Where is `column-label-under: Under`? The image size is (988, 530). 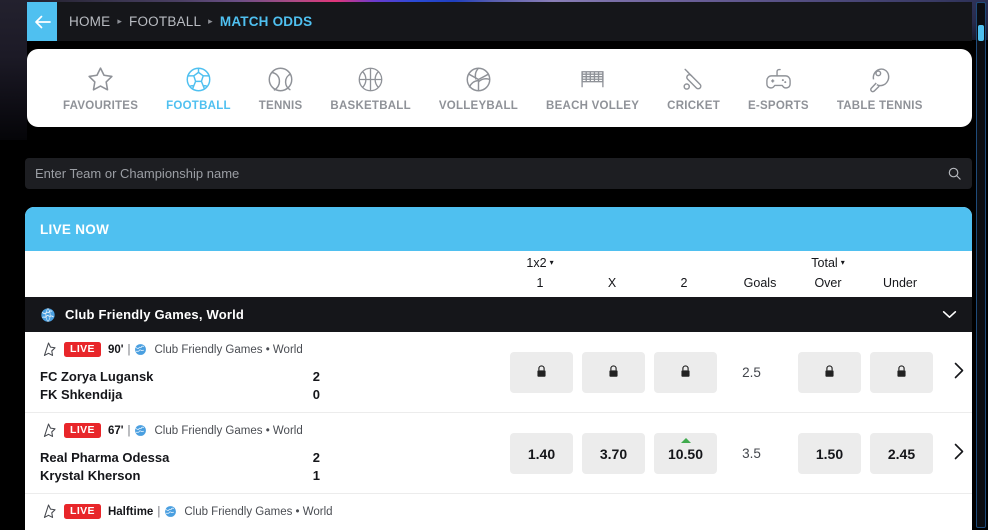
column-label-under: Under is located at coordinates (900, 283).